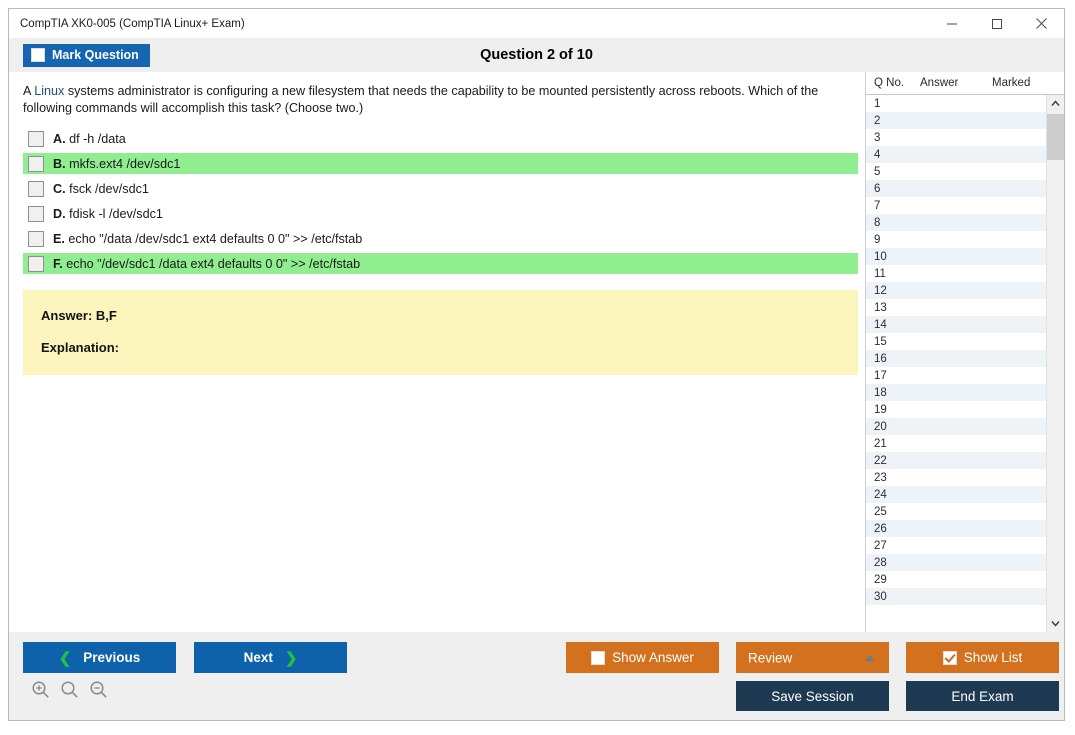 Image resolution: width=1075 pixels, height=735 pixels. I want to click on question-list-row: 21, so click(956, 443).